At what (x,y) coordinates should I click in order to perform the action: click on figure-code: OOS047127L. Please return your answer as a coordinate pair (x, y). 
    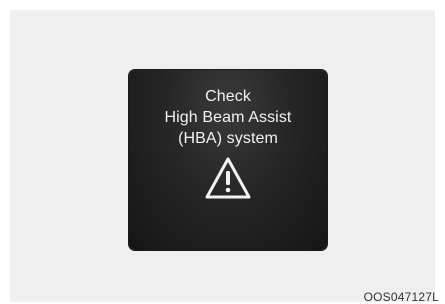
    Looking at the image, I should click on (401, 297).